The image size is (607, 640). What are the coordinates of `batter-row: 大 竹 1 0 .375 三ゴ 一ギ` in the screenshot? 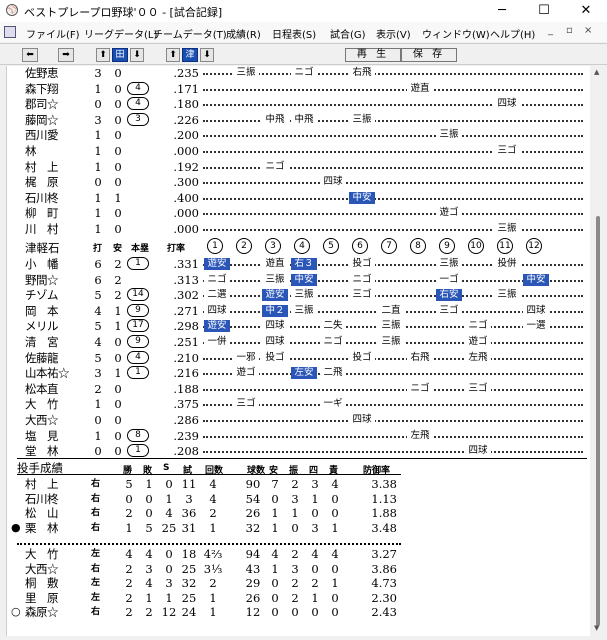 It's located at (297, 404).